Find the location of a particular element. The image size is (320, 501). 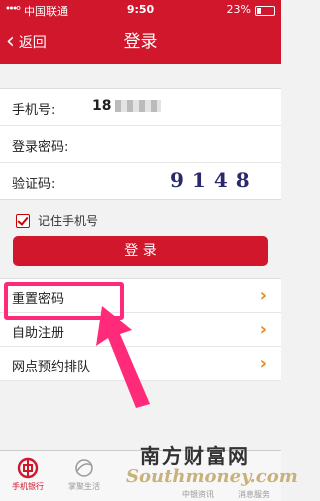

password-field is located at coordinates (177, 145).